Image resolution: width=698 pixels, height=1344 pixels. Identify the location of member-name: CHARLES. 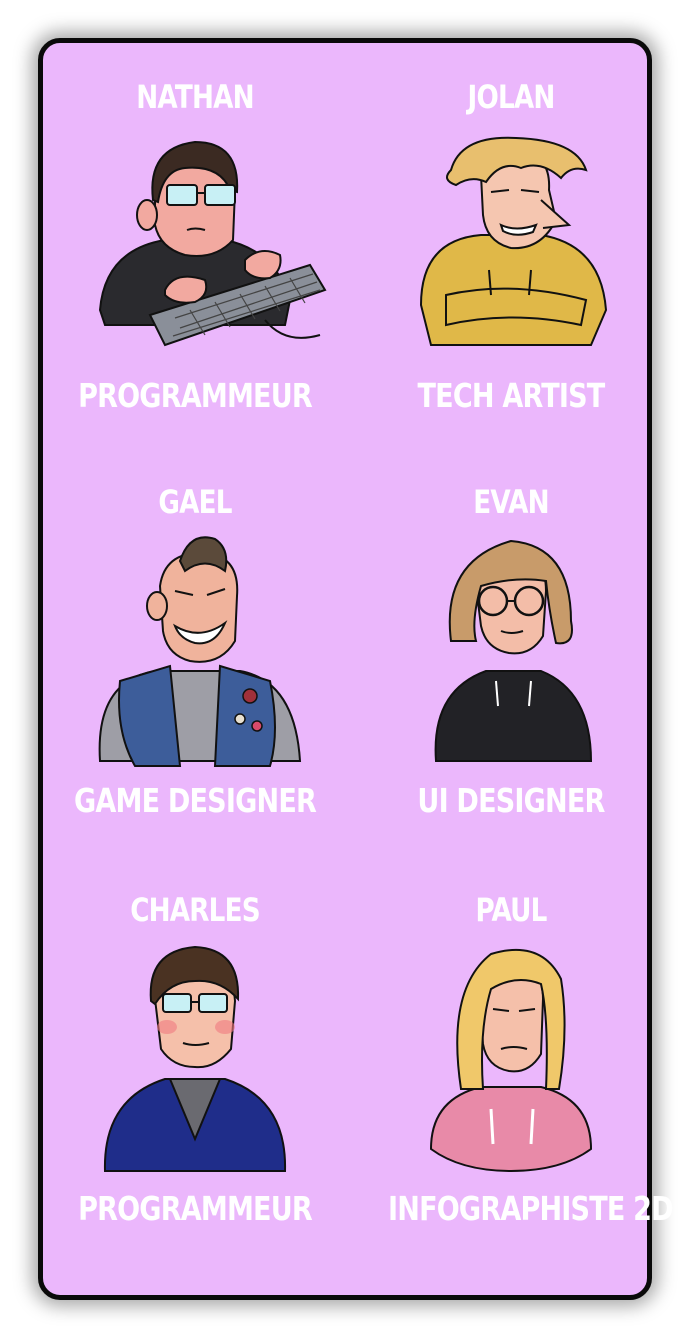
(195, 910).